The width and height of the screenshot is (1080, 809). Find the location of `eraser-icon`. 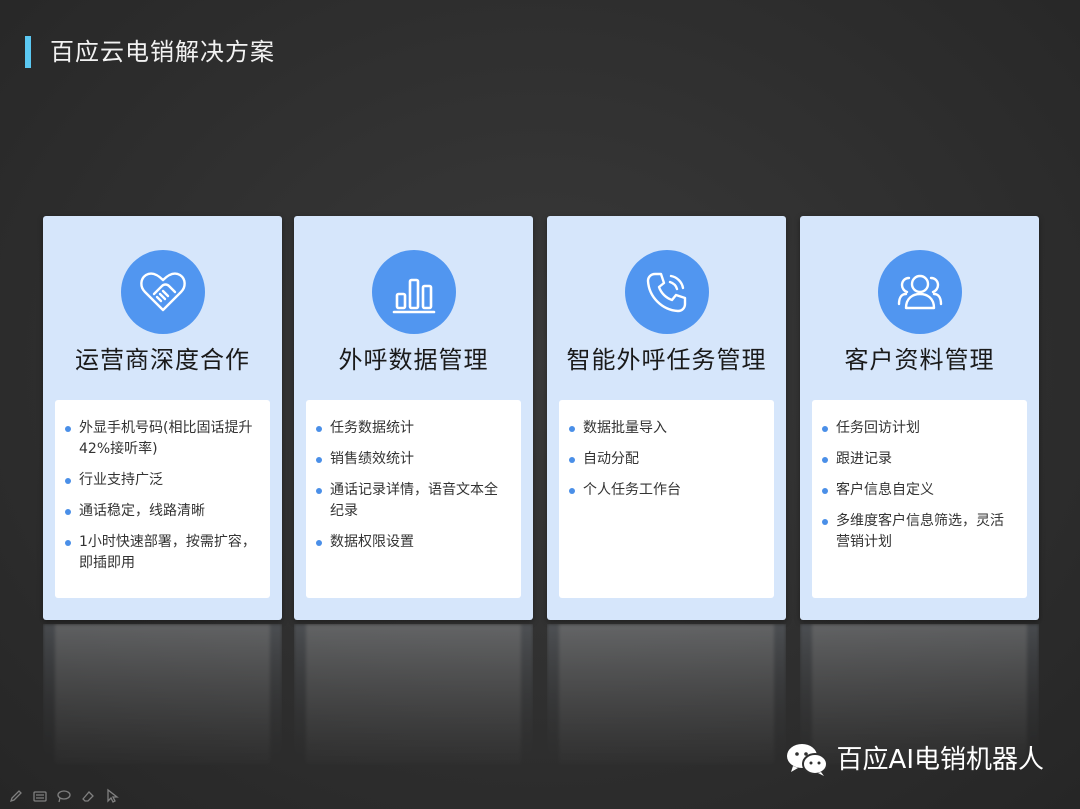

eraser-icon is located at coordinates (88, 796).